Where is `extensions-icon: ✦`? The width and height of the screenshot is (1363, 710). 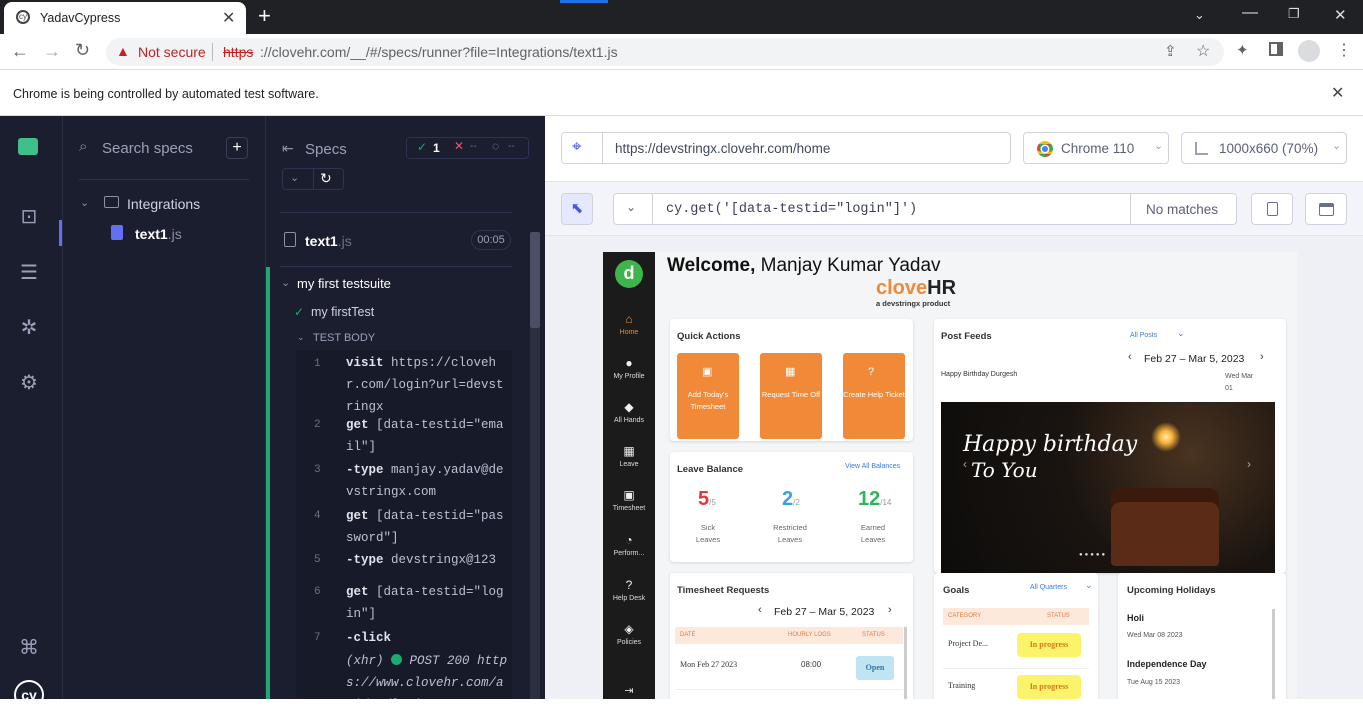 extensions-icon: ✦ is located at coordinates (1242, 50).